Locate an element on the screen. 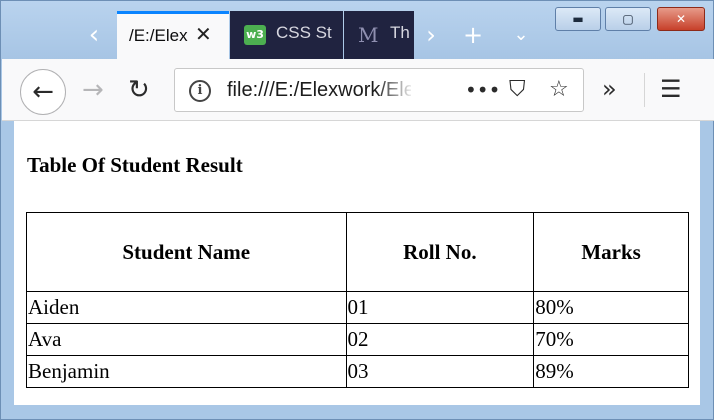 The width and height of the screenshot is (714, 420). url-fade is located at coordinates (395, 90).